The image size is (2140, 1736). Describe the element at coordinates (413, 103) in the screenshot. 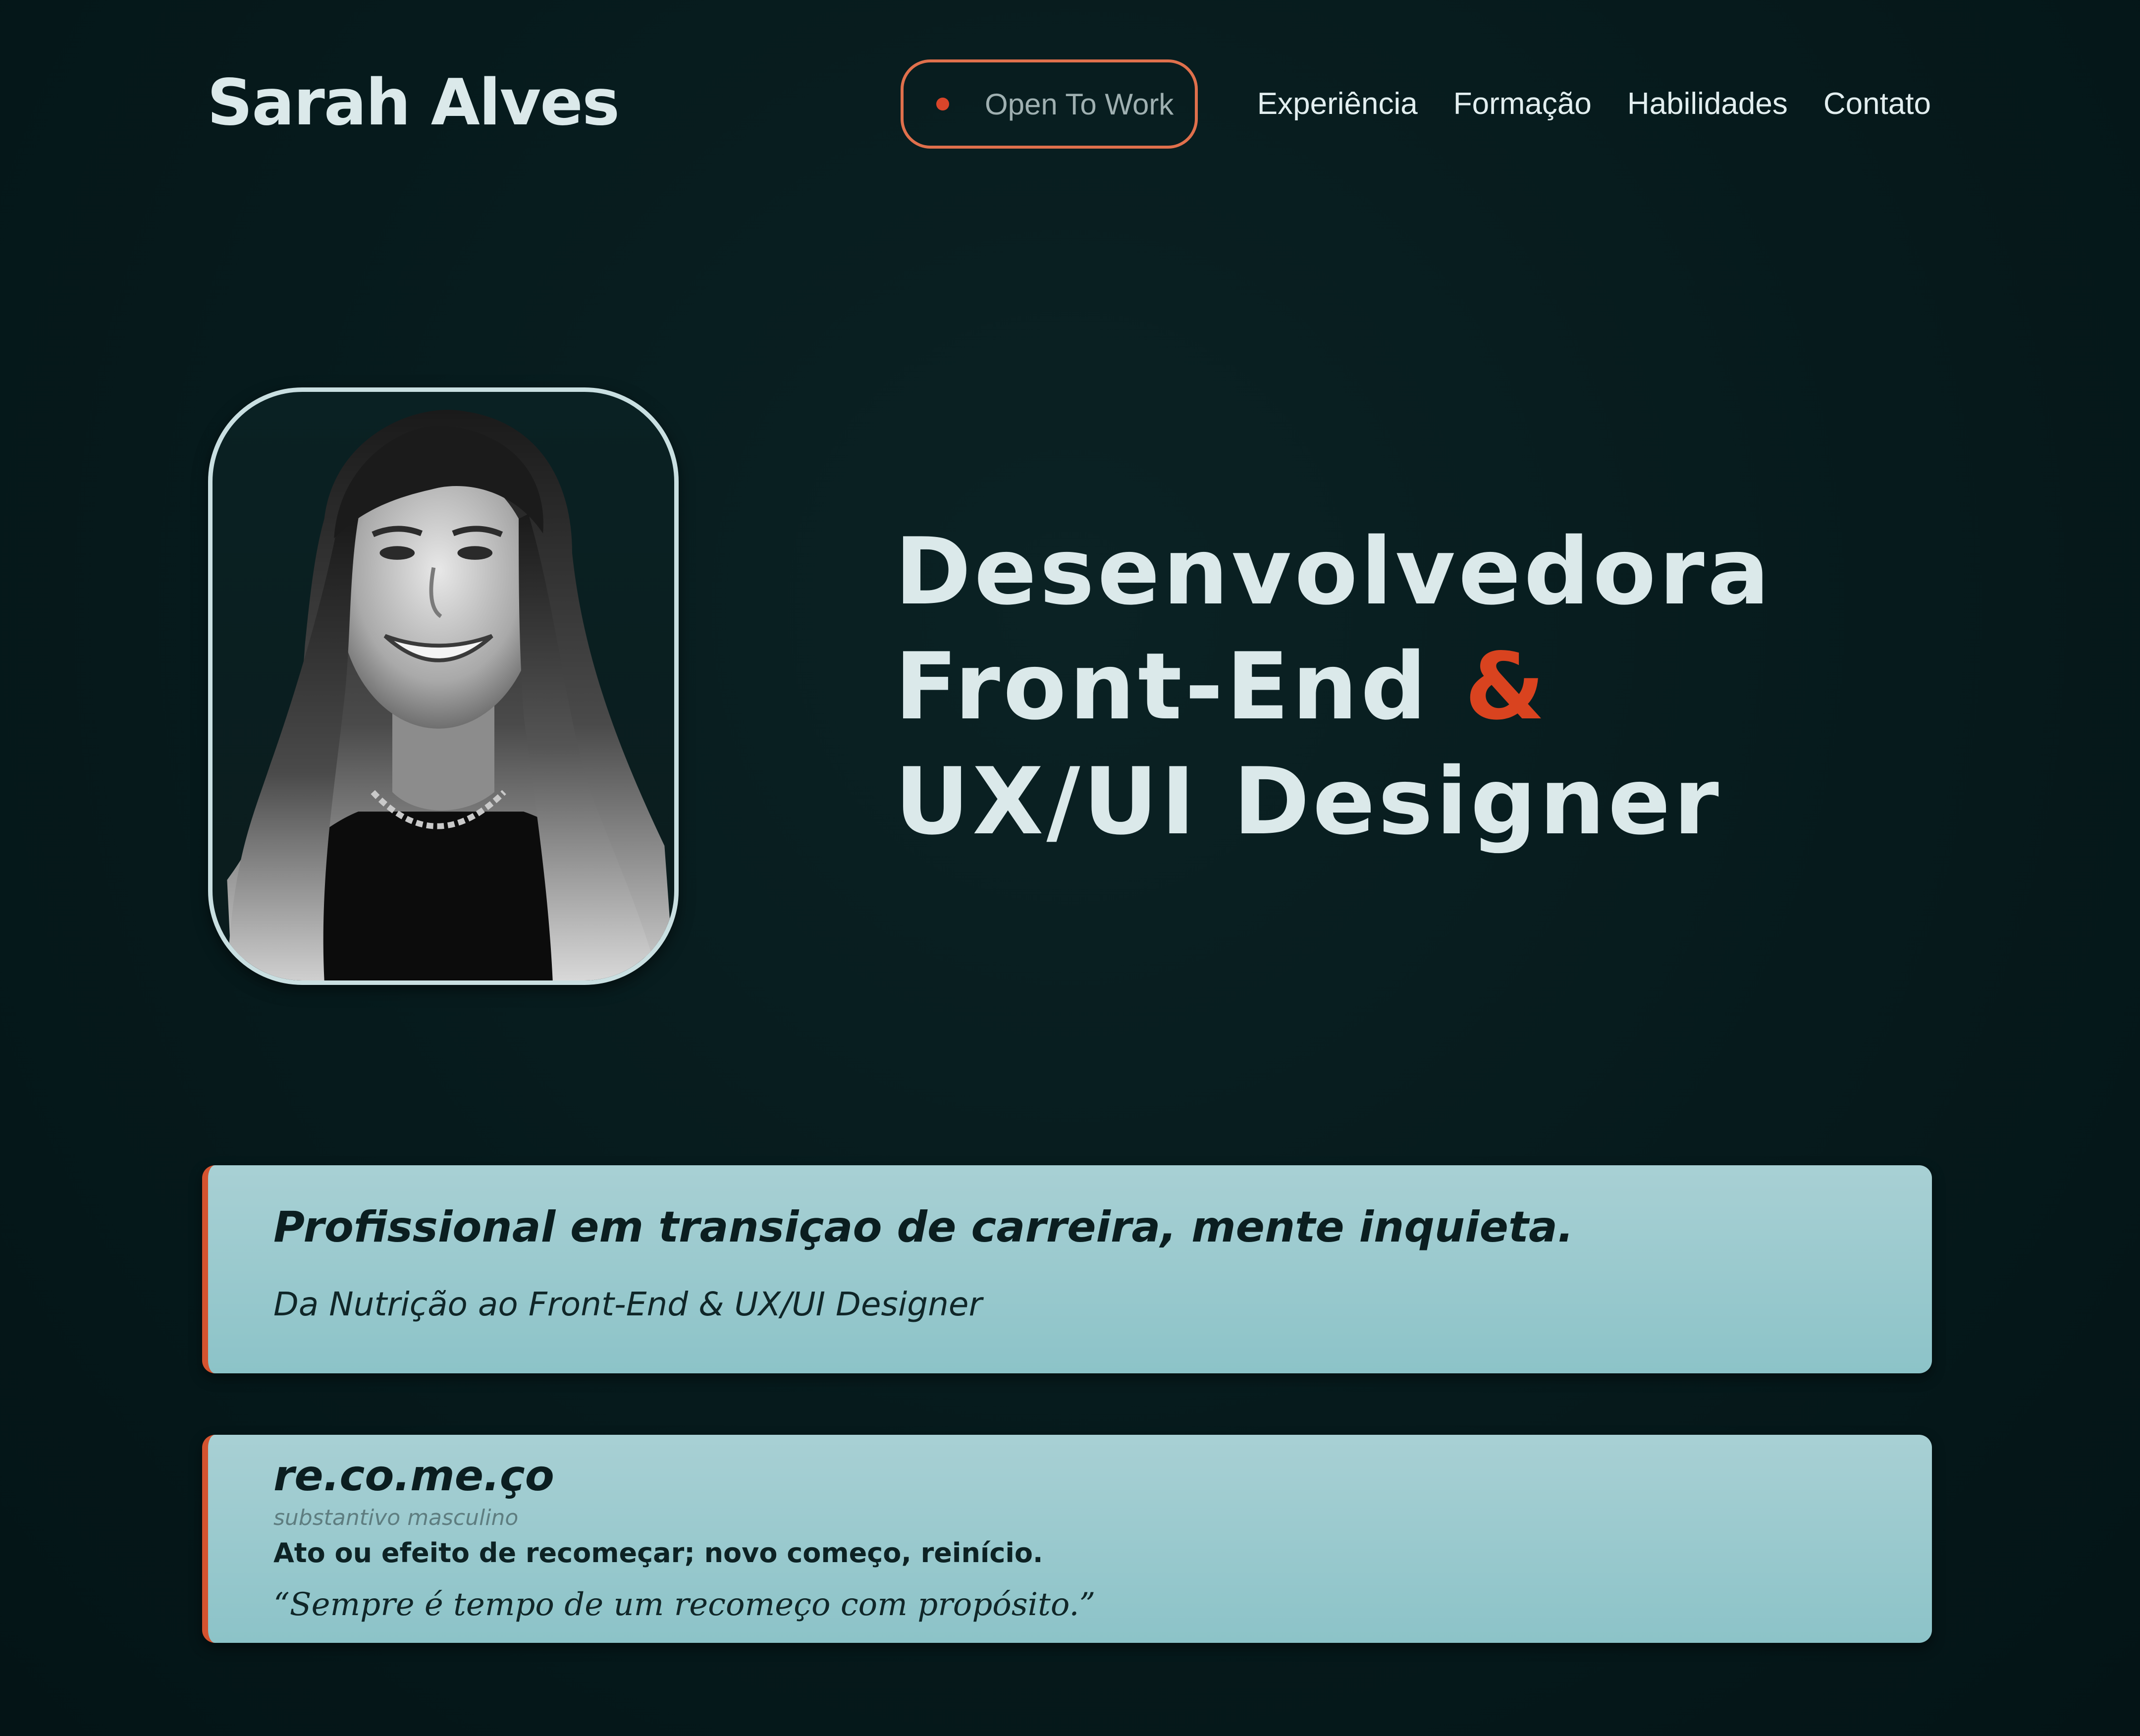

I see `site-logo: Sarah Alves` at that location.